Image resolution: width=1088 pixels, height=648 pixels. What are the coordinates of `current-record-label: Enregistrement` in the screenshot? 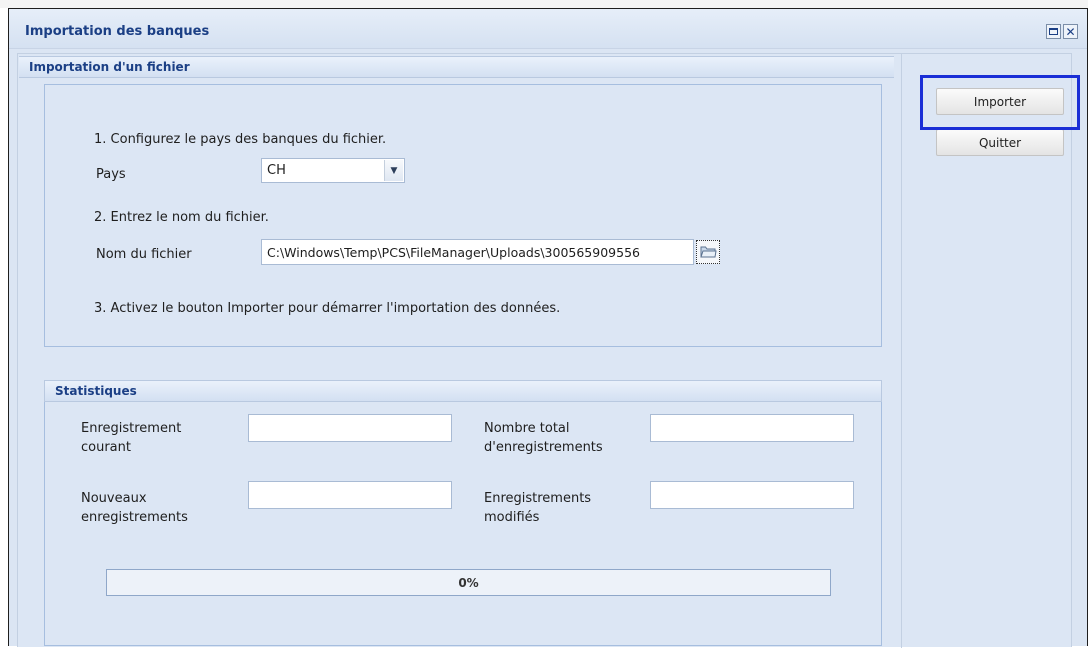 It's located at (131, 428).